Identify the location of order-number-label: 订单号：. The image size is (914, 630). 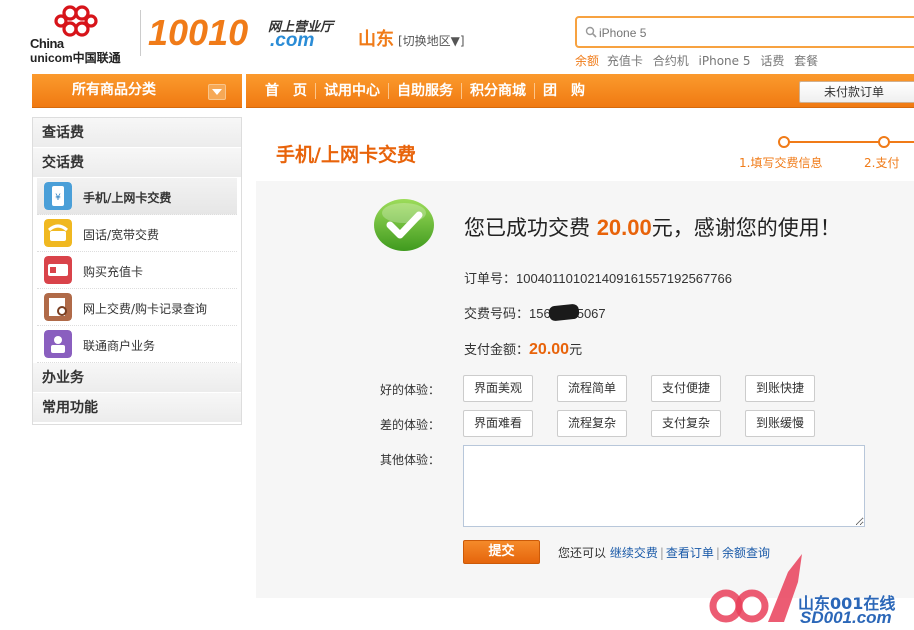
(490, 279).